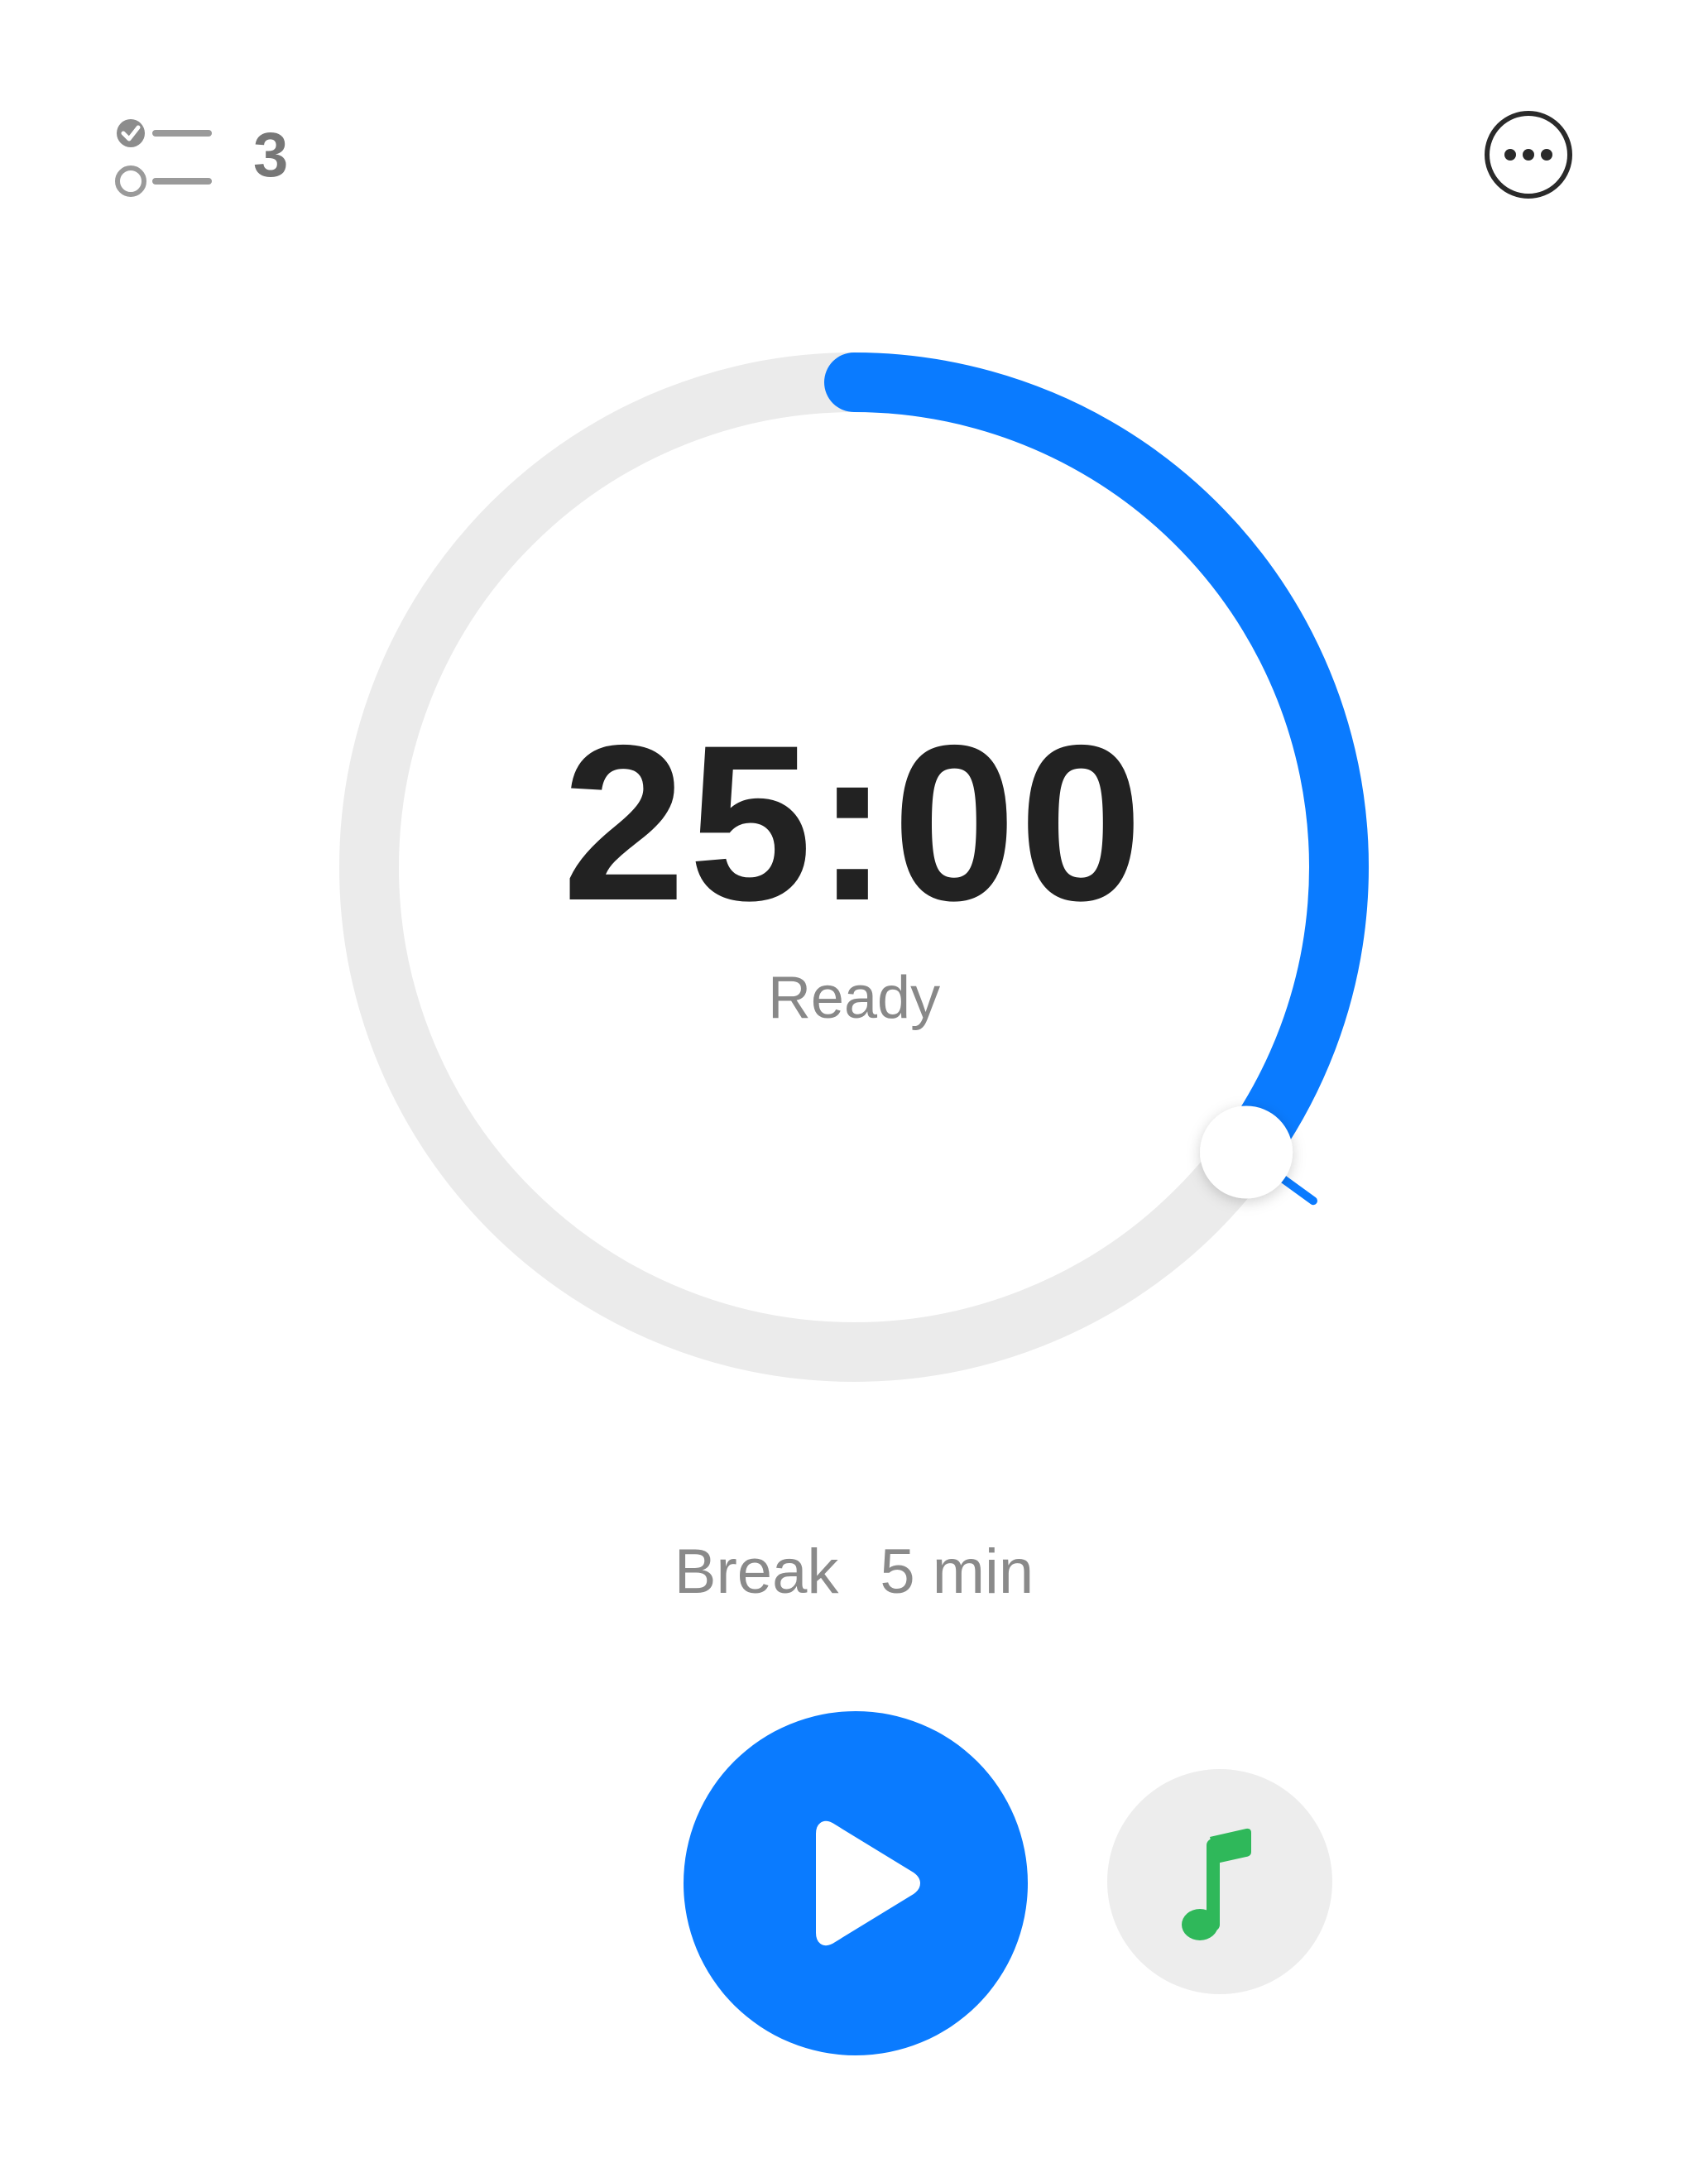 Image resolution: width=1708 pixels, height=2158 pixels. I want to click on music-button, so click(1219, 1882).